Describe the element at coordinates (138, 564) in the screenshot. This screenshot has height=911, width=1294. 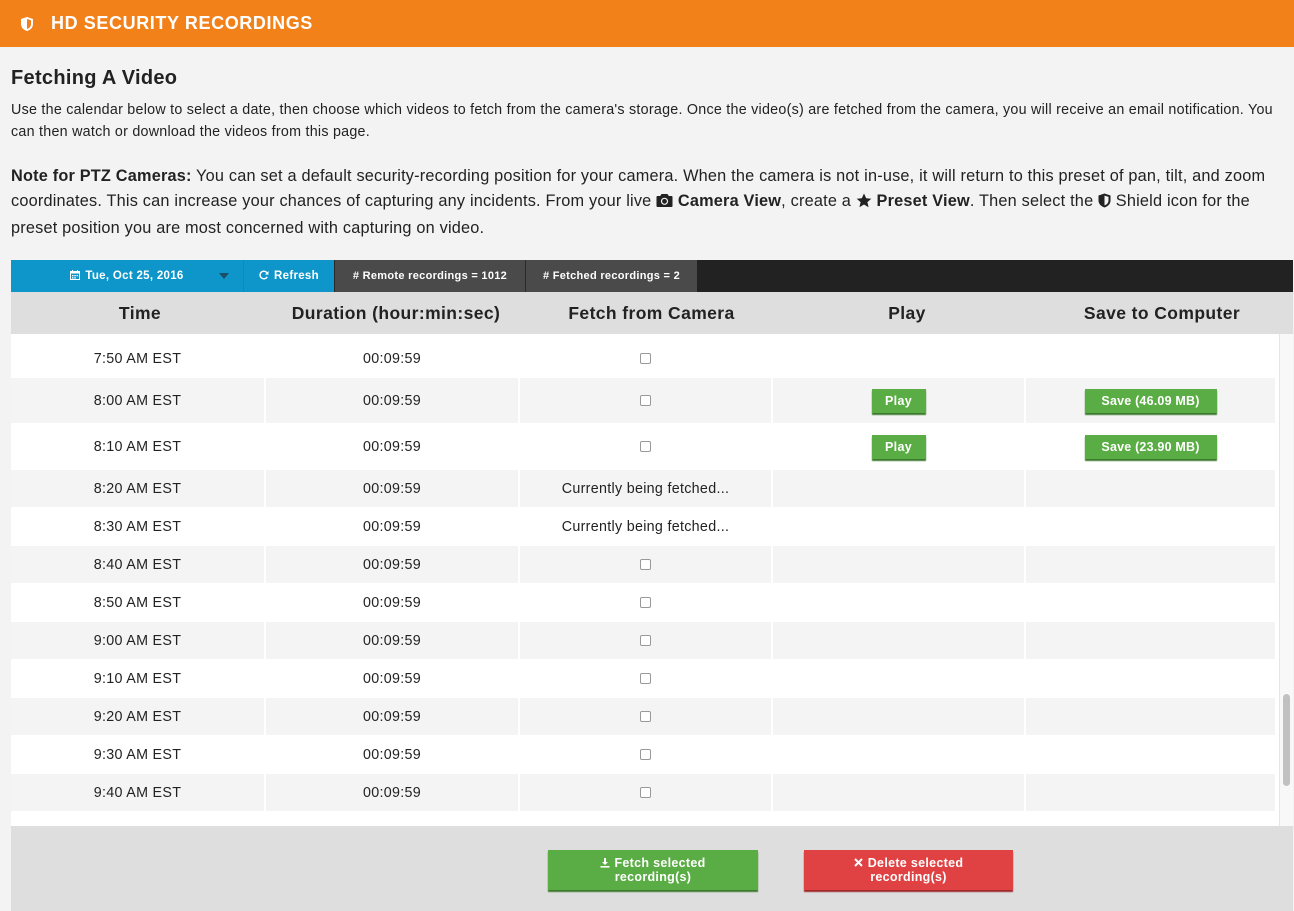
I see `time-cell: 8:40 AM EST` at that location.